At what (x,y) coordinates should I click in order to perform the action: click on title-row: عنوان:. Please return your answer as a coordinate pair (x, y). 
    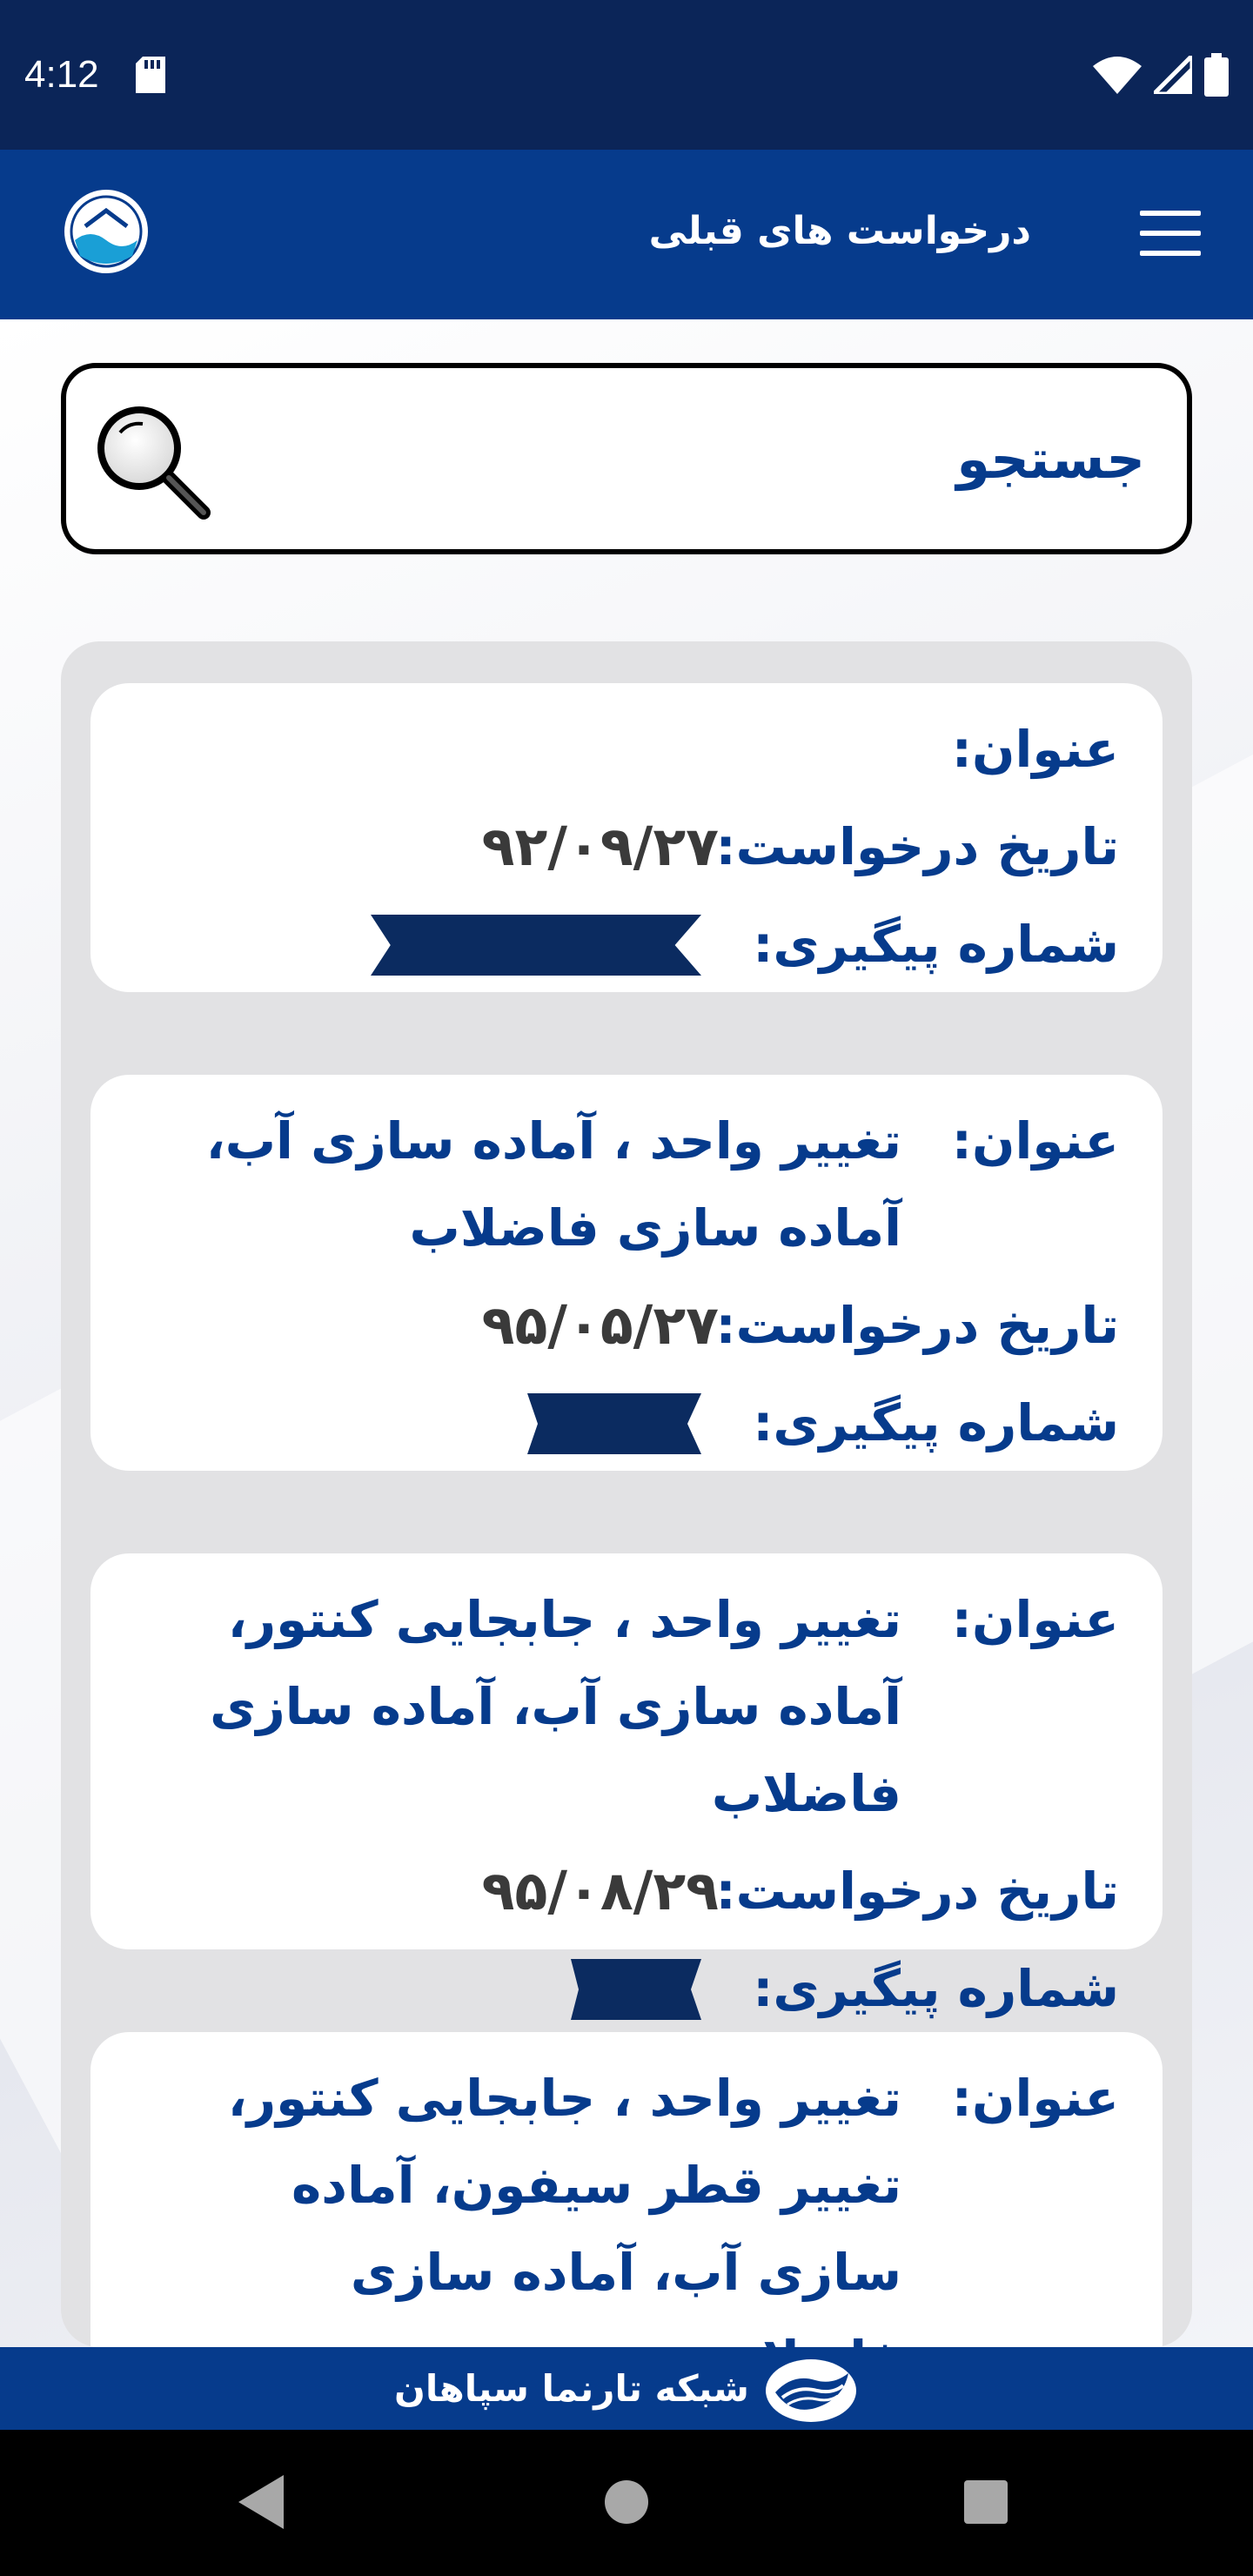
    Looking at the image, I should click on (626, 750).